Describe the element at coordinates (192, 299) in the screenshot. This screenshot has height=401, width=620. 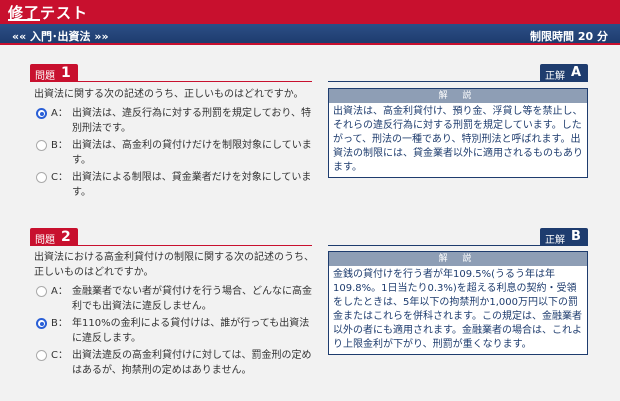
I see `choice-text: 金融業者でない者が貸付けを行う場合、どんなに高金利でも出資法に違反しません。` at that location.